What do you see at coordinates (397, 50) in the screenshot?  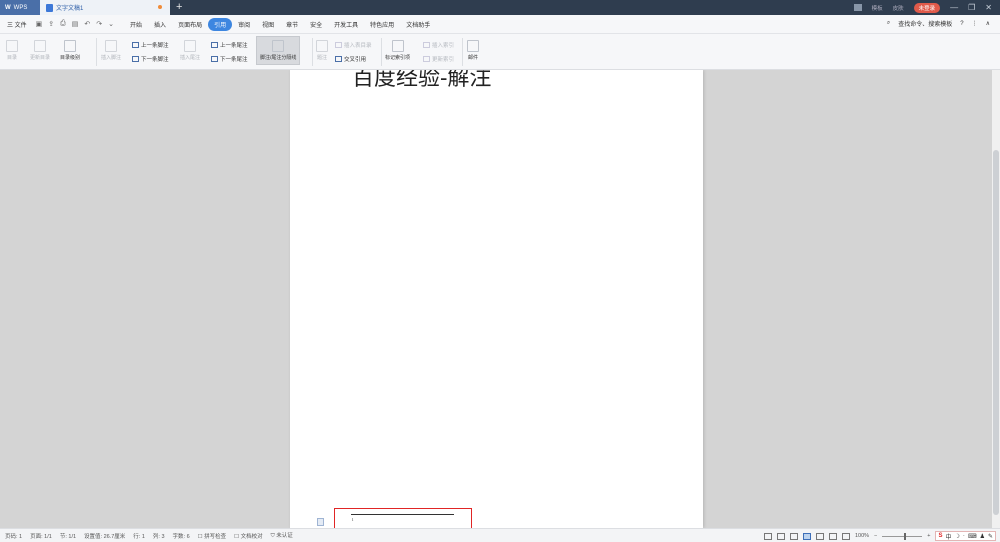 I see `mark-index-entry-button: 标记索引项` at bounding box center [397, 50].